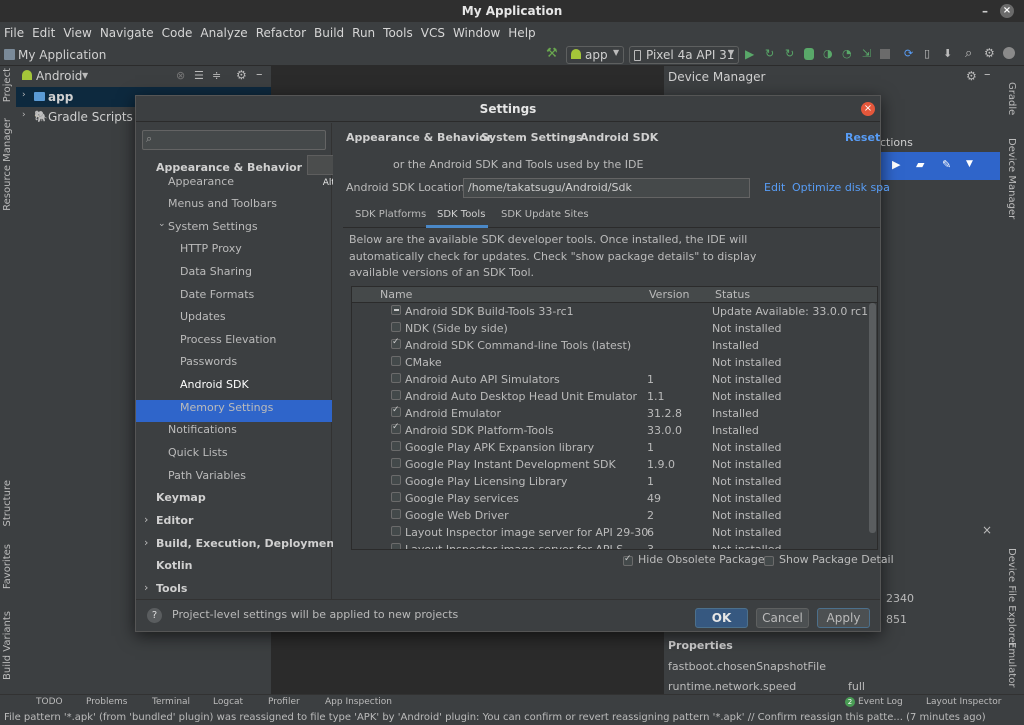 The width and height of the screenshot is (1024, 725). I want to click on project-view-select: Android, so click(59, 76).